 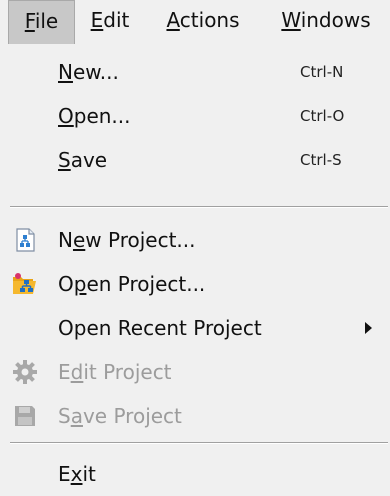 I want to click on menu-item-edit-project: Edit Project, so click(x=195, y=372).